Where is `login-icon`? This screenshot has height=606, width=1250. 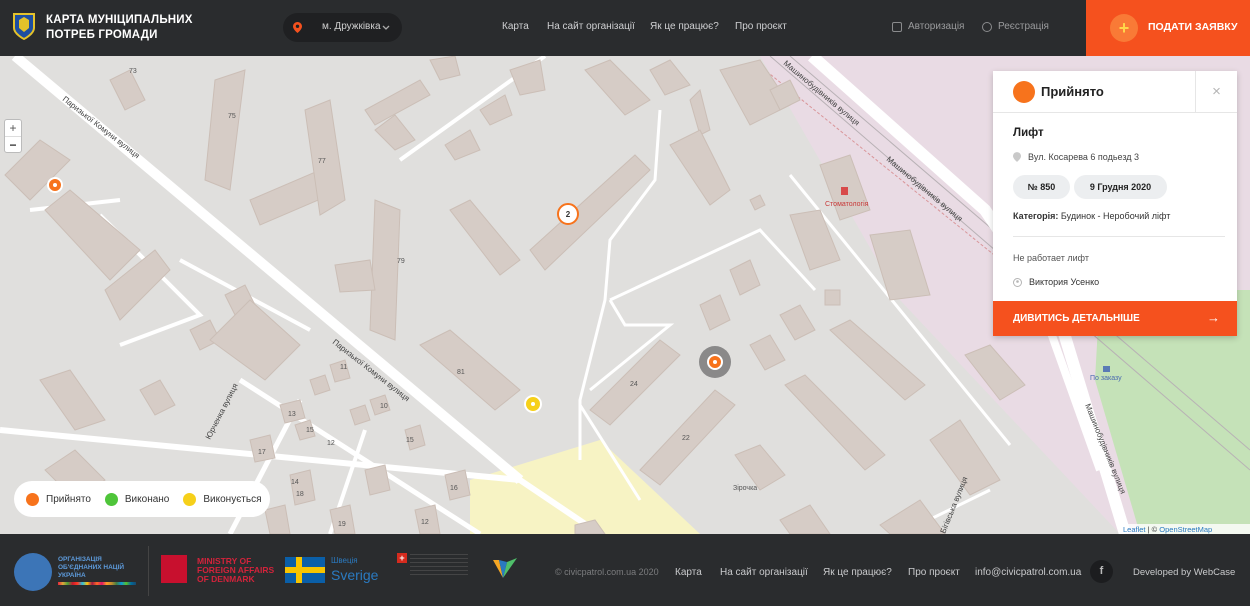 login-icon is located at coordinates (897, 26).